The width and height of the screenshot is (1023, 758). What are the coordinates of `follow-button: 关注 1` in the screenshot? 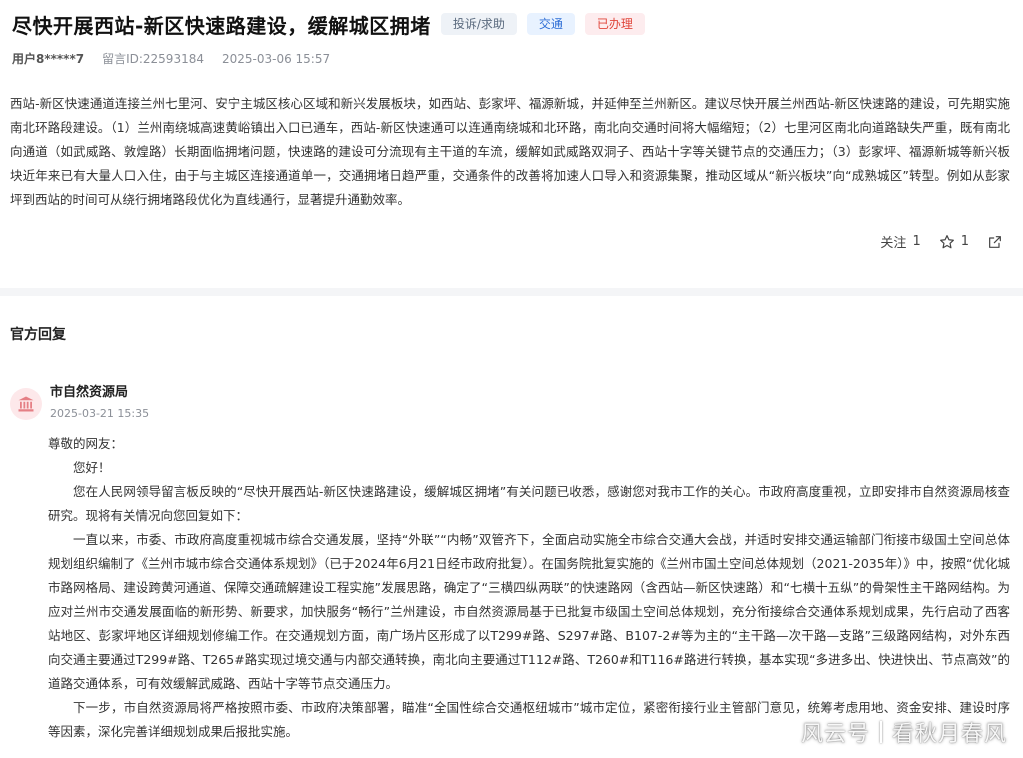 It's located at (900, 241).